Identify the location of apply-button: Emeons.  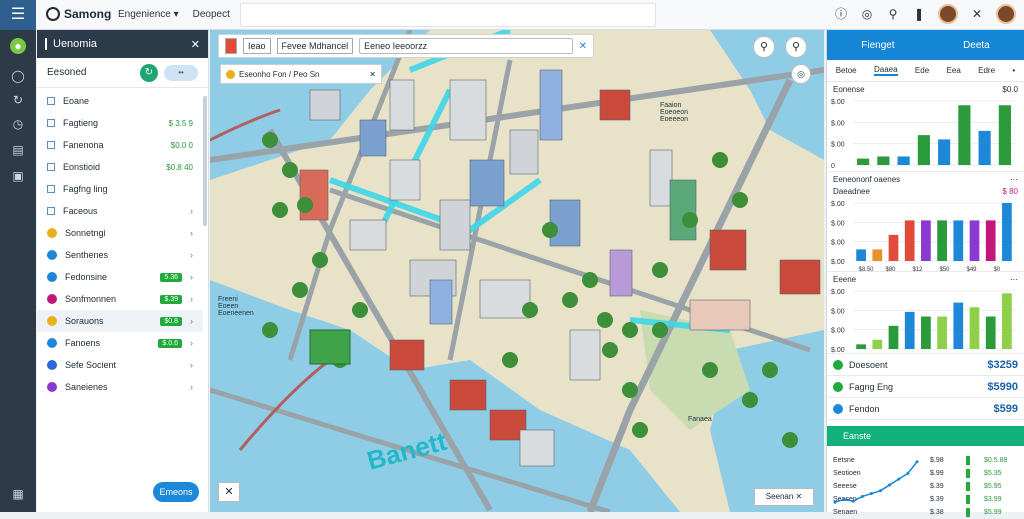
(176, 492).